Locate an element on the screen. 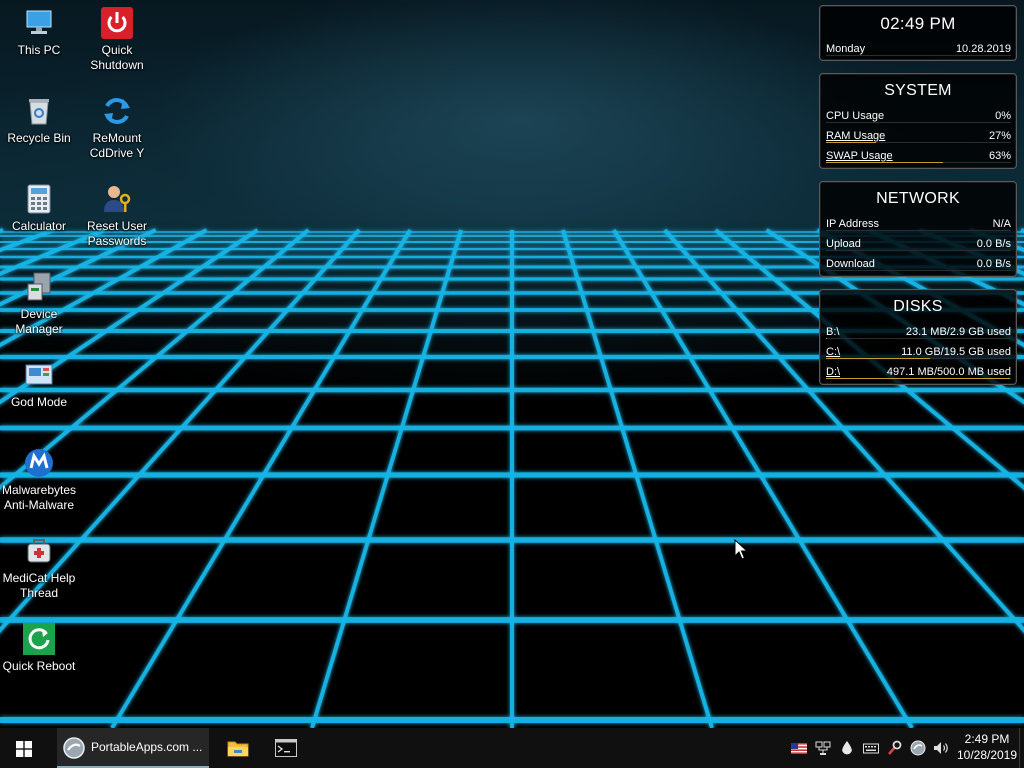  desktop-icon-label: Reset User Passwords is located at coordinates (117, 233).